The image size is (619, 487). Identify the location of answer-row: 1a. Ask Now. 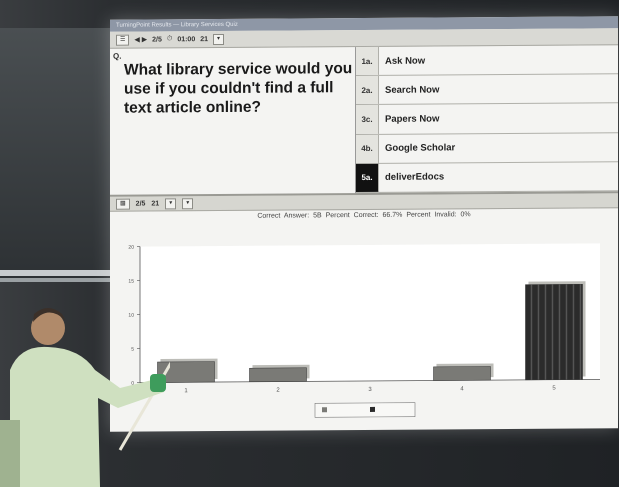
(487, 61).